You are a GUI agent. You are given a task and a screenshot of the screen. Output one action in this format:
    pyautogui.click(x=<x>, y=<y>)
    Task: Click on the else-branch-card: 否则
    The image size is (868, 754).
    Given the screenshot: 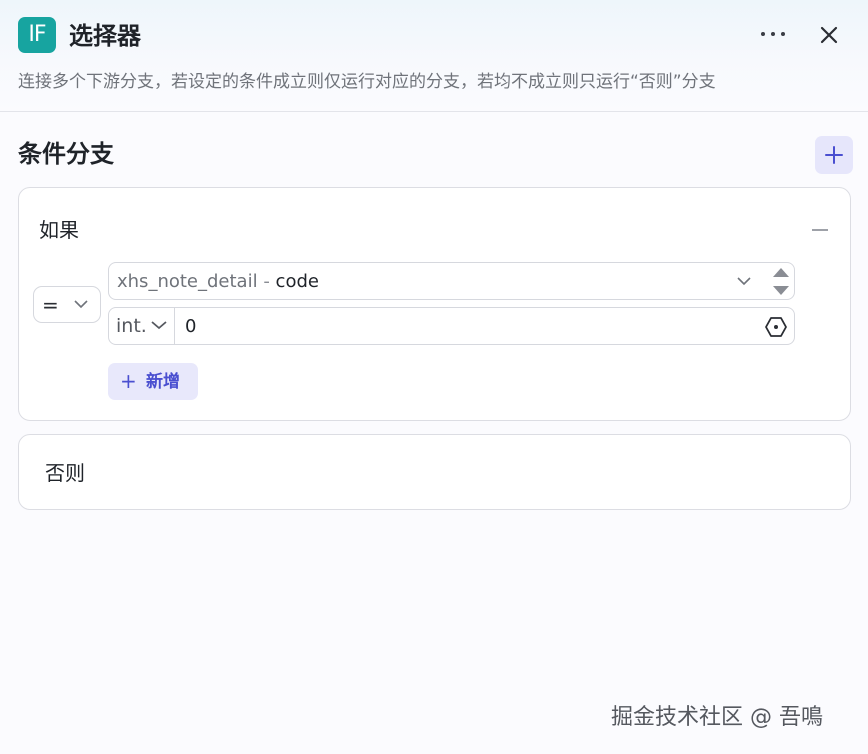 What is the action you would take?
    pyautogui.click(x=434, y=472)
    